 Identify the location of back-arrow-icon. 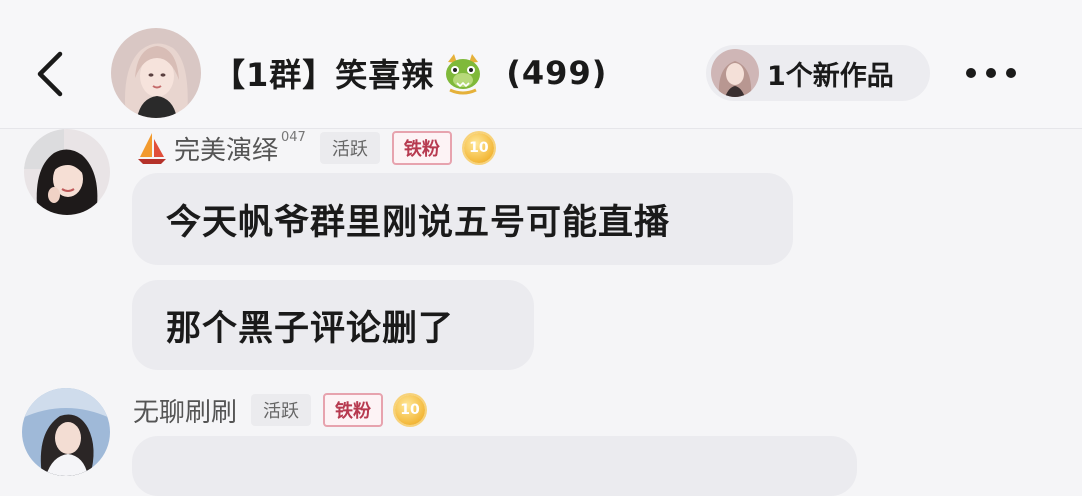
(50, 74).